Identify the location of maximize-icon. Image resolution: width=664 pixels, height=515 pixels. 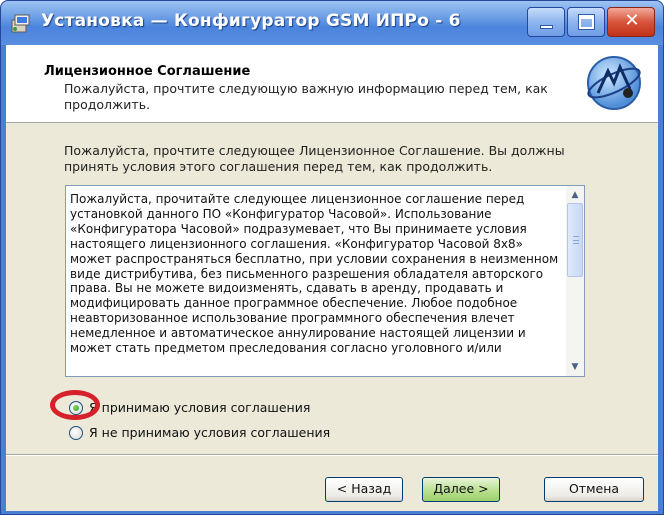
(586, 22).